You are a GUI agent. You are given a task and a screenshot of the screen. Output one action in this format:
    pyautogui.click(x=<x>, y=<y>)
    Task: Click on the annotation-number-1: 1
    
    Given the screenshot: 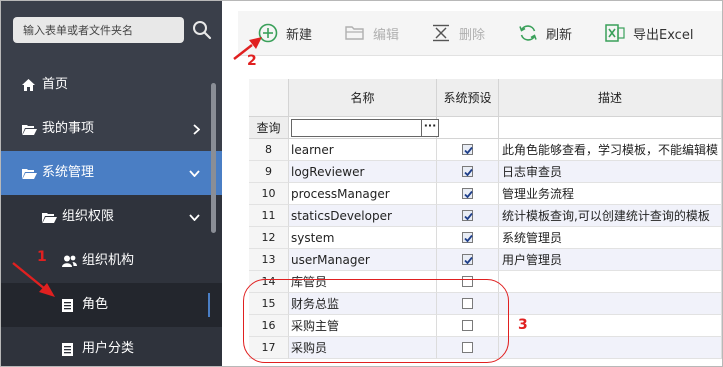 What is the action you would take?
    pyautogui.click(x=42, y=257)
    